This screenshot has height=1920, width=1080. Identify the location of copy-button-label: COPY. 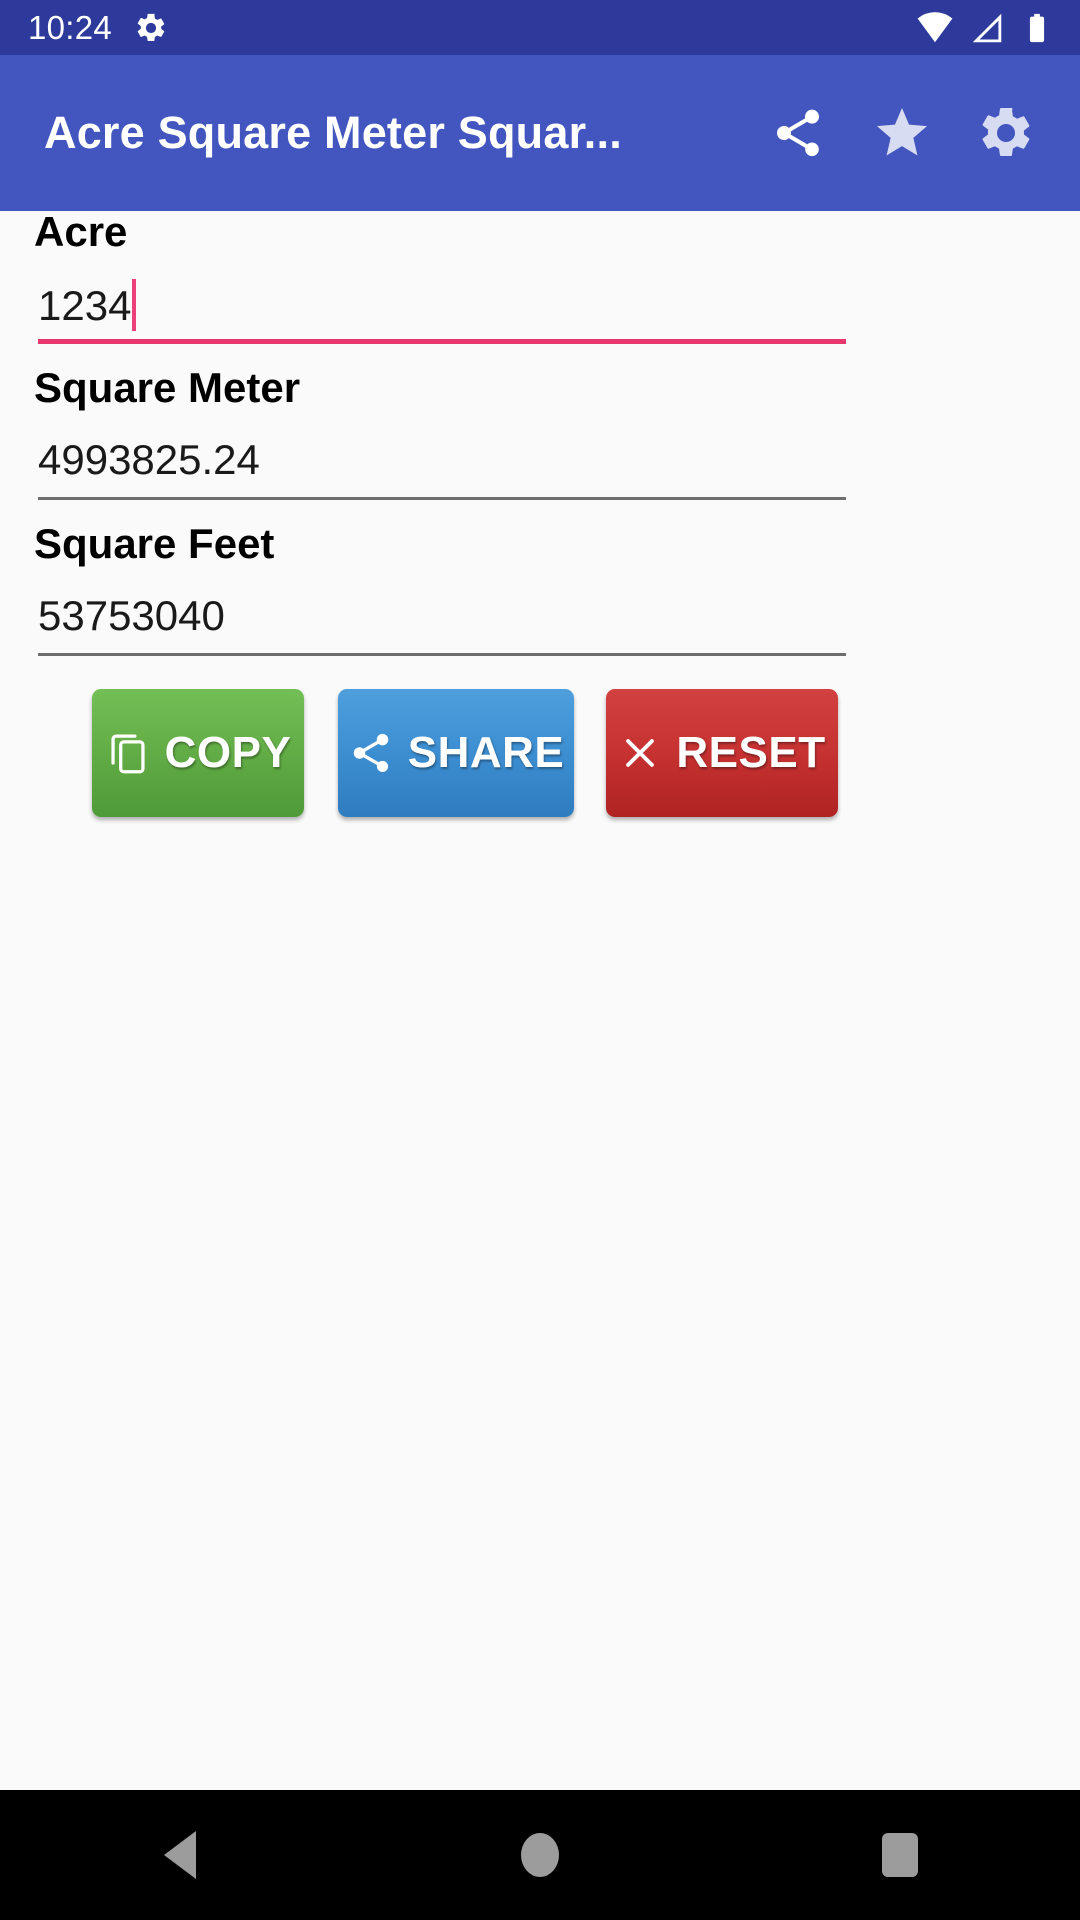
(228, 752).